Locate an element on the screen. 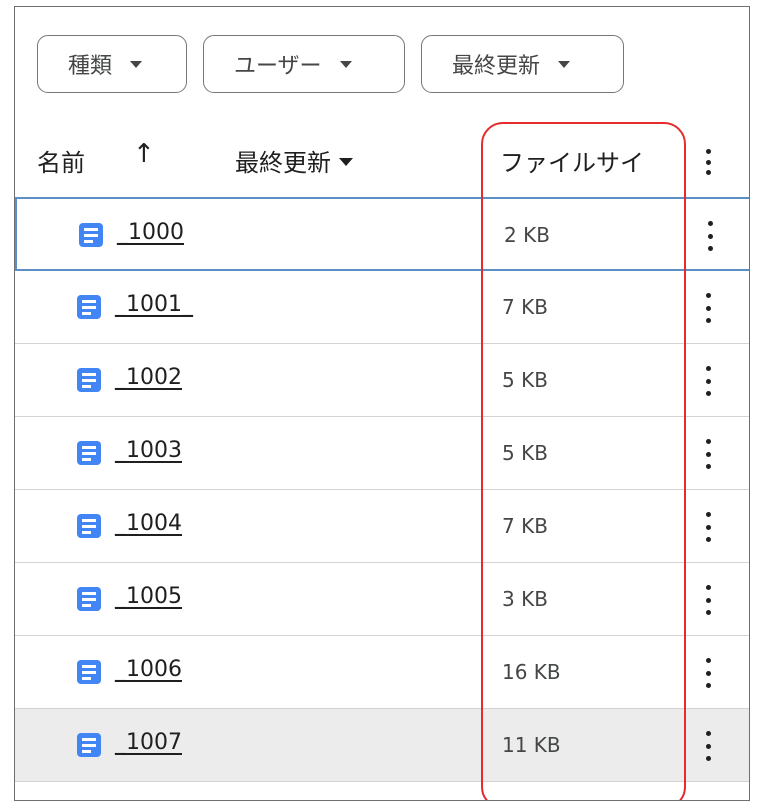 The height and width of the screenshot is (809, 757). file-size-column-header: ファイルサイ is located at coordinates (572, 160).